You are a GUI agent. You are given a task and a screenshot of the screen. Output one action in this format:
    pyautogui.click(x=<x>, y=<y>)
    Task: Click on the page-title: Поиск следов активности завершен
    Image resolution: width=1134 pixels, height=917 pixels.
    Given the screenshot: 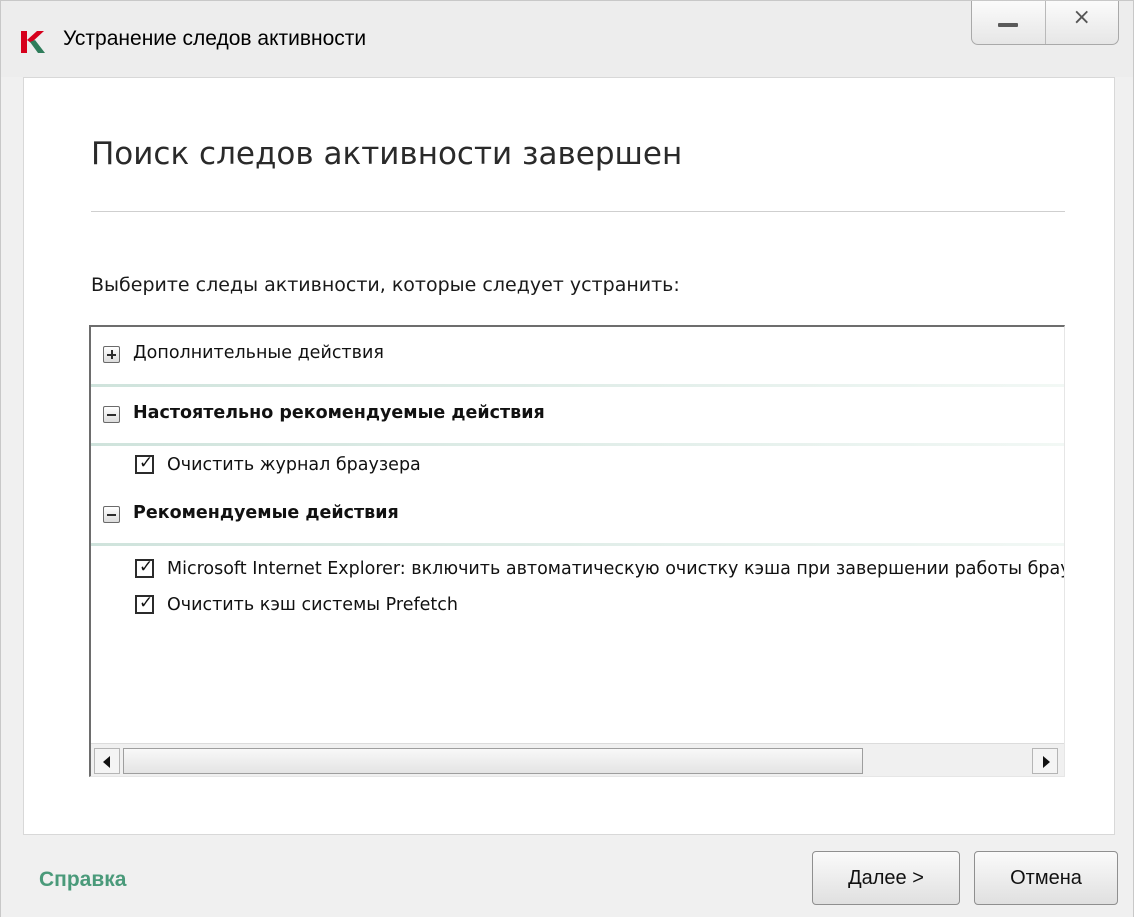 What is the action you would take?
    pyautogui.click(x=387, y=154)
    